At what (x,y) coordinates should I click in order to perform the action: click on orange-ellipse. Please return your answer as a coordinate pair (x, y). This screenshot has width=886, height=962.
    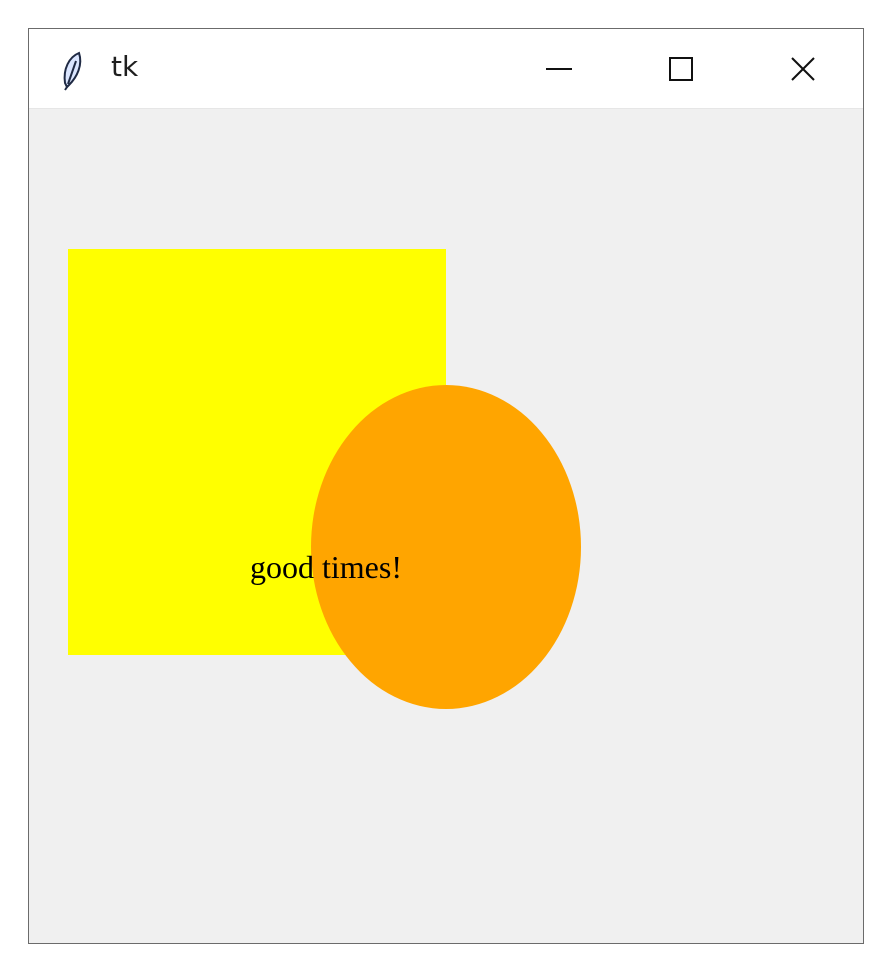
    Looking at the image, I should click on (446, 547).